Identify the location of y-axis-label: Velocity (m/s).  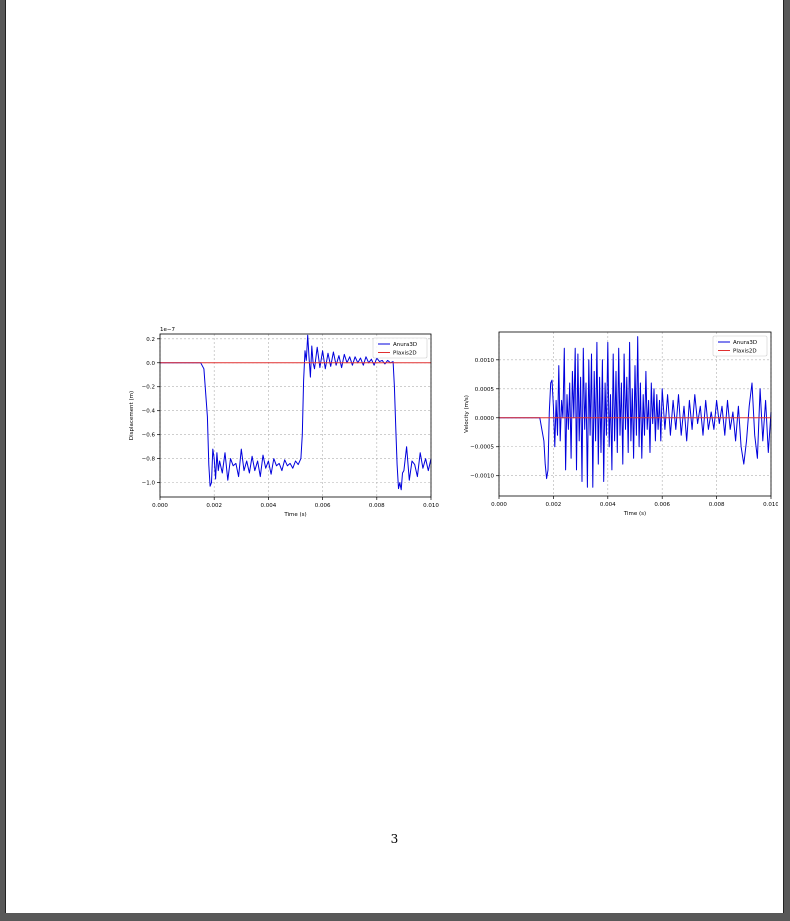
(467, 414).